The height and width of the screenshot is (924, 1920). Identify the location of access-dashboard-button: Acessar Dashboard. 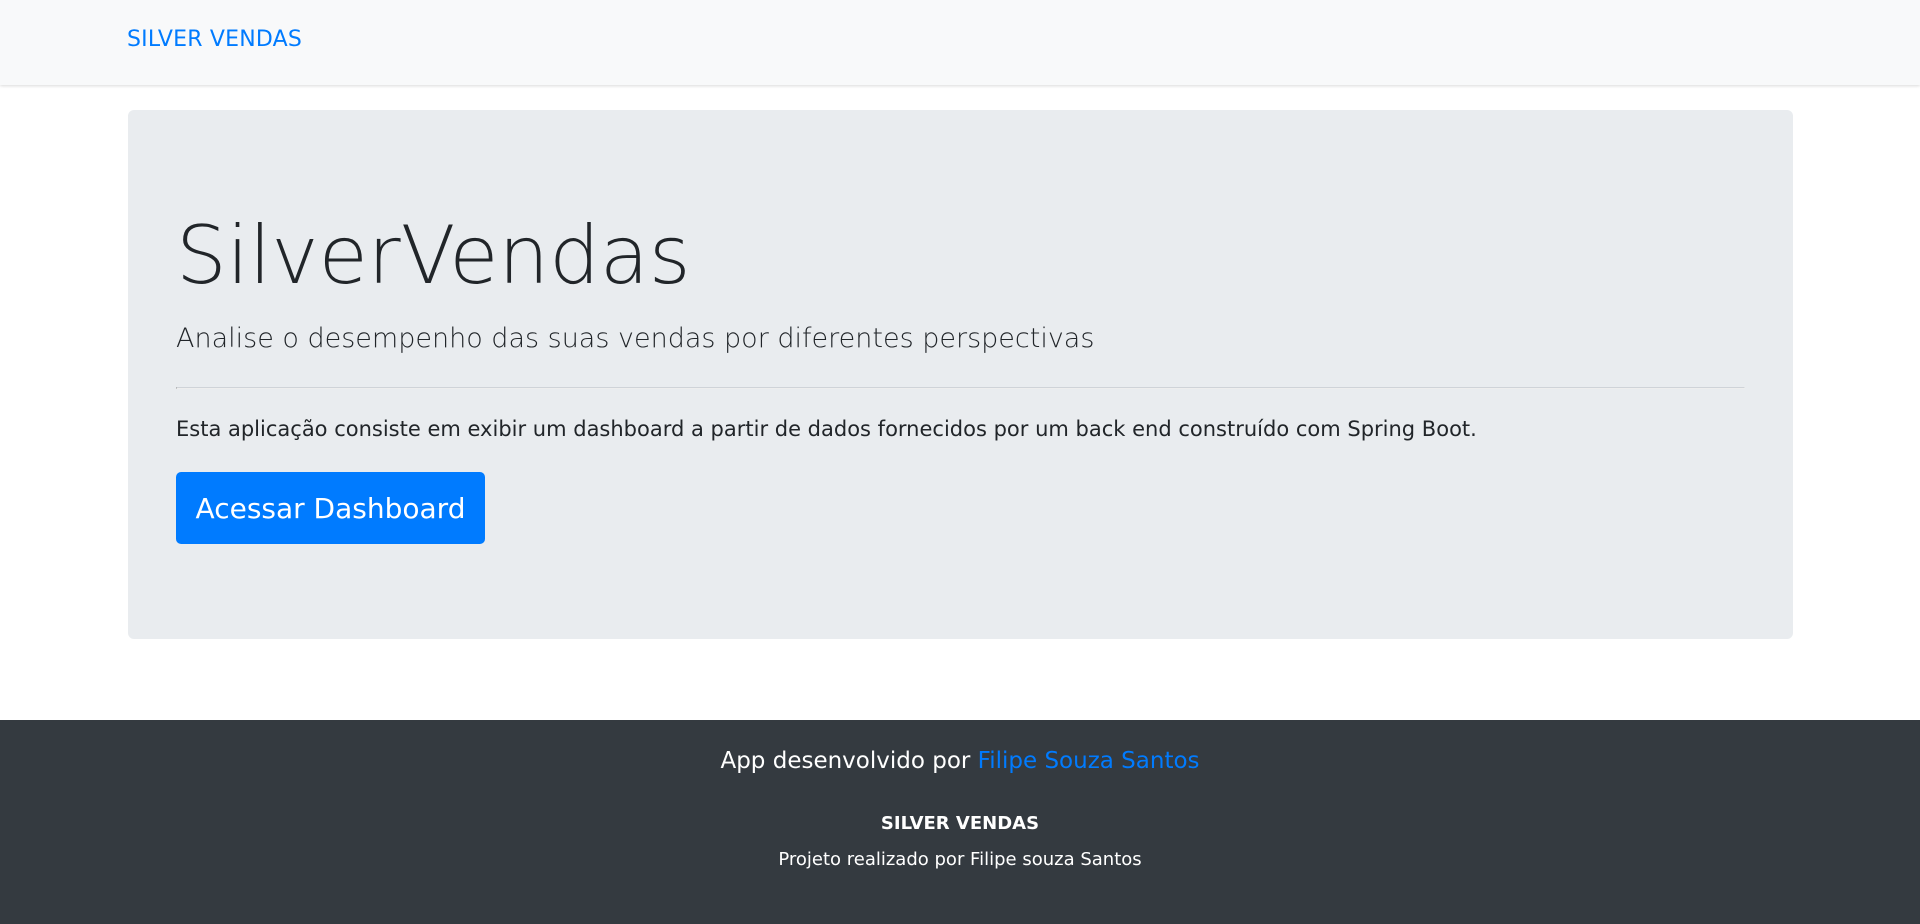
(330, 508).